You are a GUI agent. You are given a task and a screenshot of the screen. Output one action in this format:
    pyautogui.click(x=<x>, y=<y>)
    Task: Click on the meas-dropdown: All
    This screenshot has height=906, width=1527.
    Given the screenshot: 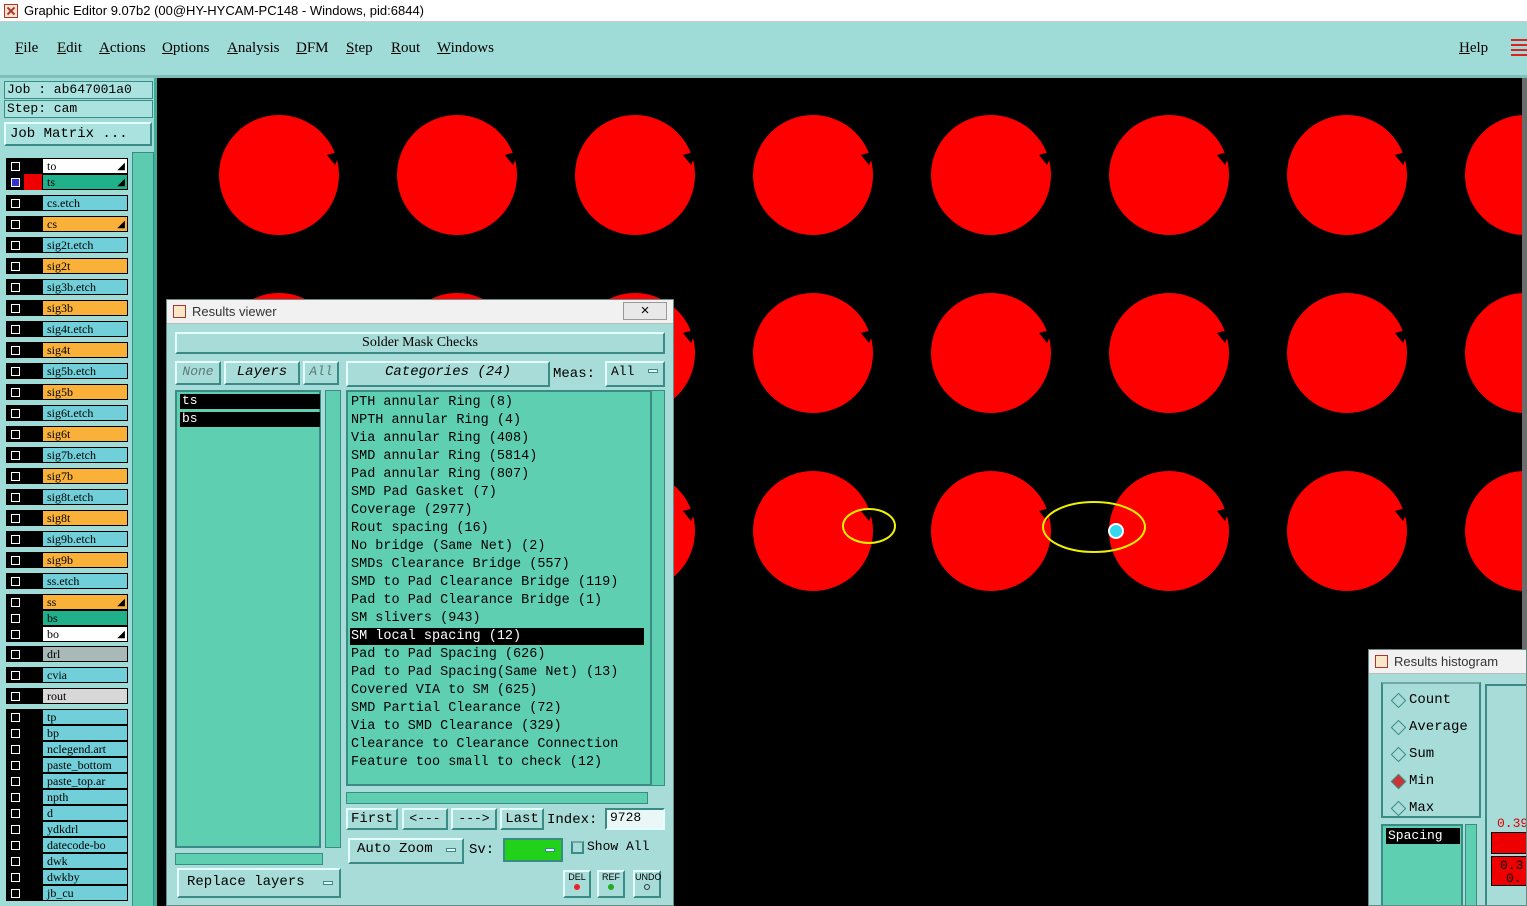 What is the action you would take?
    pyautogui.click(x=635, y=374)
    